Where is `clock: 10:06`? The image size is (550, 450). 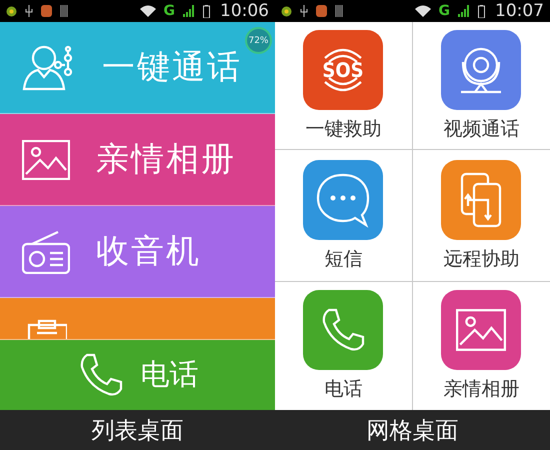
clock: 10:06 is located at coordinates (244, 11).